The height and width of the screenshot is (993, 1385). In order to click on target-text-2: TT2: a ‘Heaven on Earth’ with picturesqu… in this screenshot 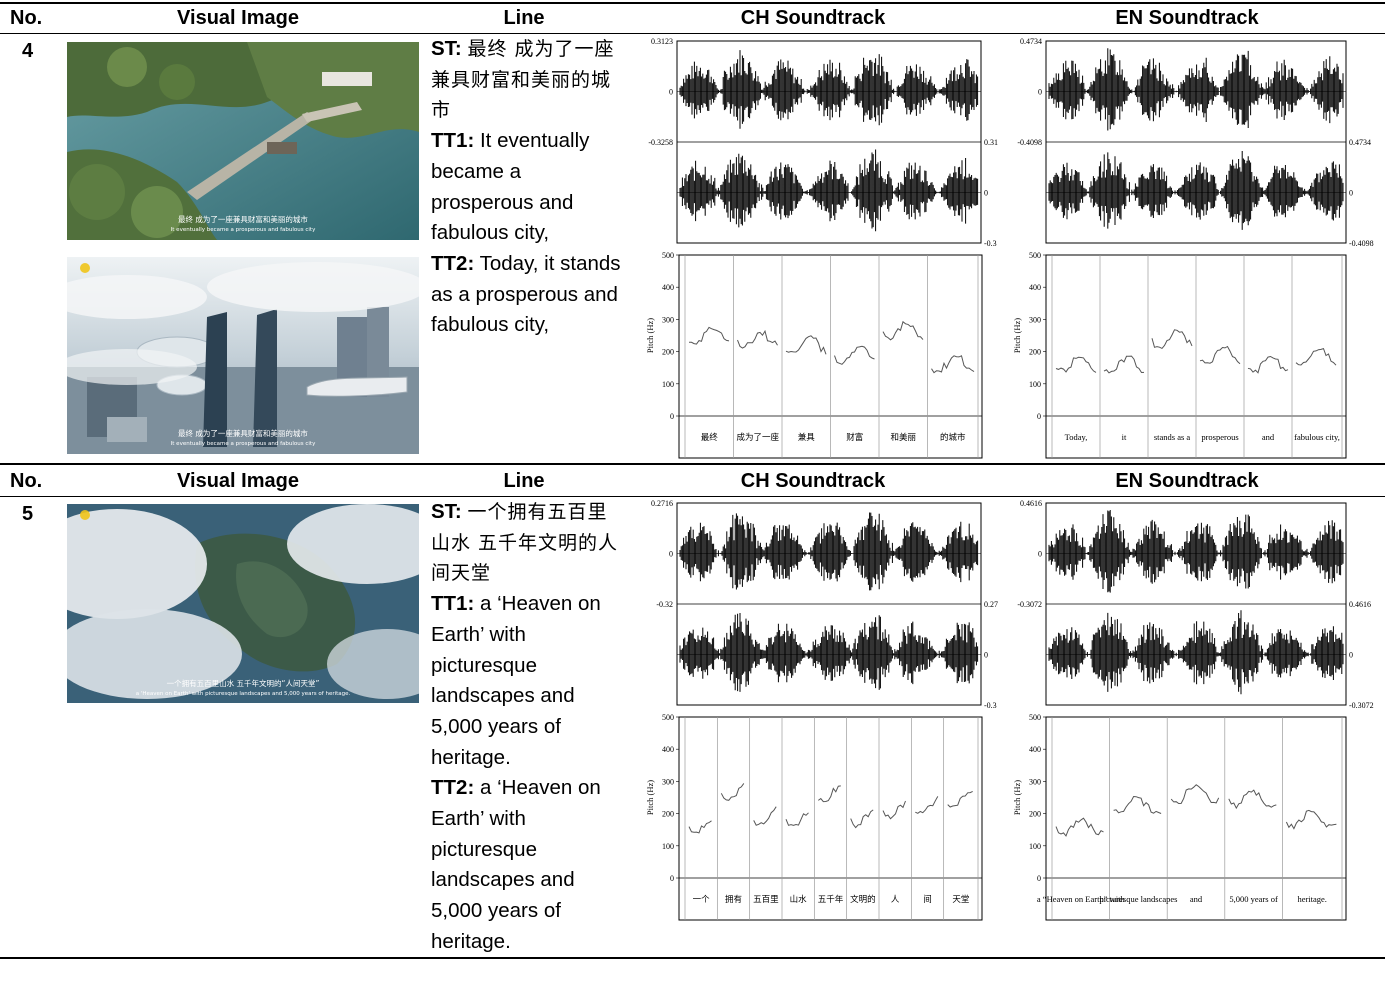, I will do `click(516, 864)`.